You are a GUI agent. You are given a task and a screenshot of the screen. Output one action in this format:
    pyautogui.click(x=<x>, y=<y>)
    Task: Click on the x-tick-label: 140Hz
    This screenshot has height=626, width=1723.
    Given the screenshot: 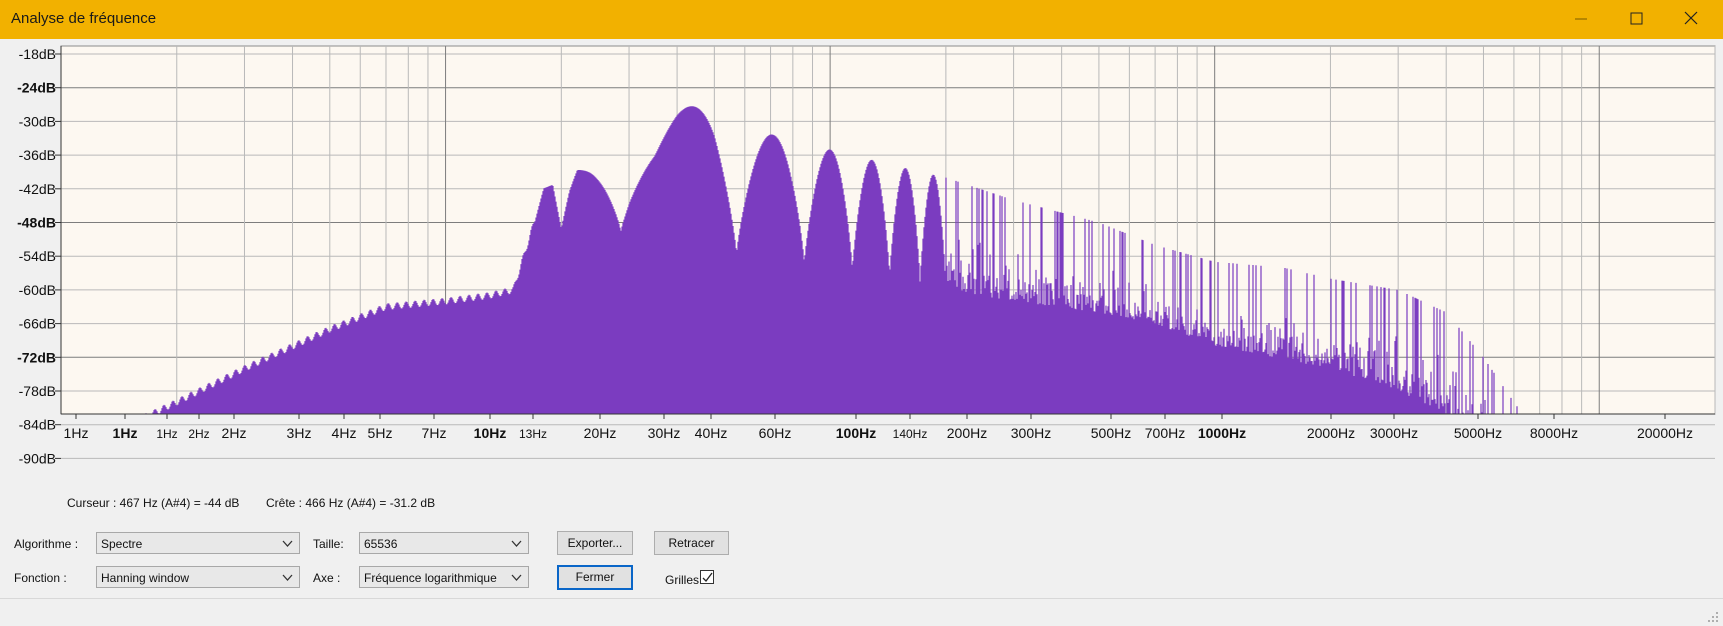 What is the action you would take?
    pyautogui.click(x=910, y=434)
    